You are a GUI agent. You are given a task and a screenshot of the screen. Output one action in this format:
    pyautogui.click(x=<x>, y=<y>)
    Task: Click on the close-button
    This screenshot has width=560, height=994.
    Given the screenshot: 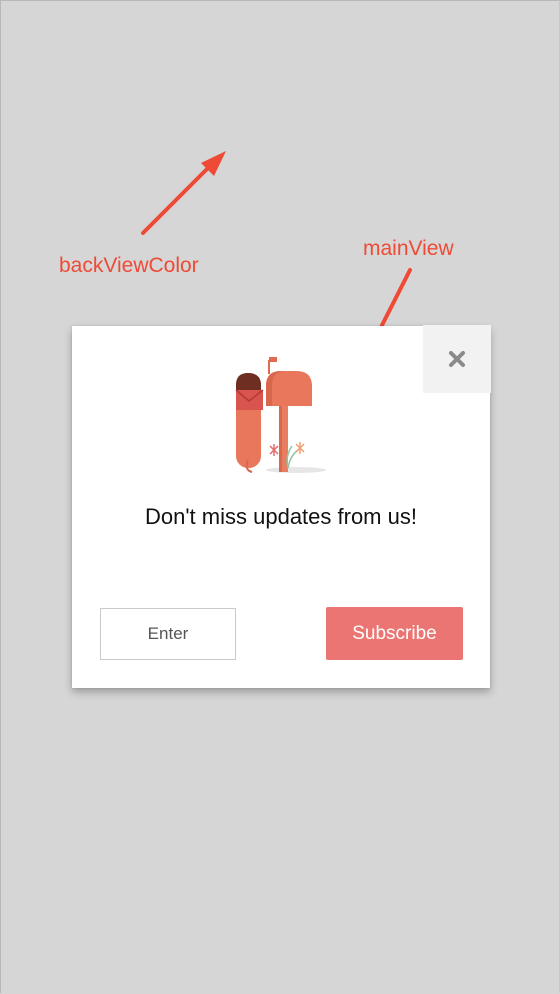 What is the action you would take?
    pyautogui.click(x=457, y=359)
    